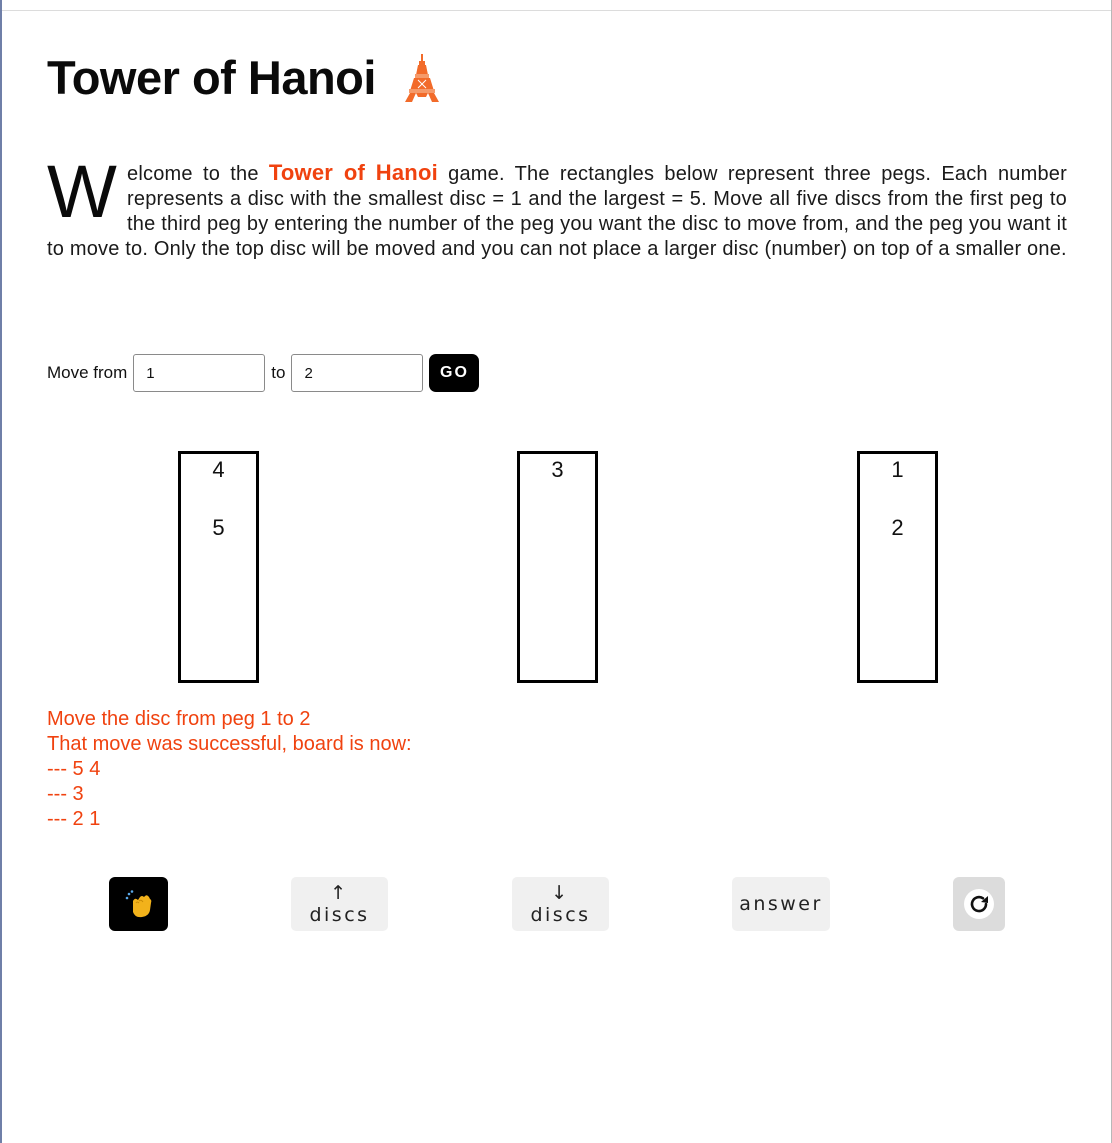 The image size is (1112, 1143). I want to click on answer-button: answer, so click(781, 904).